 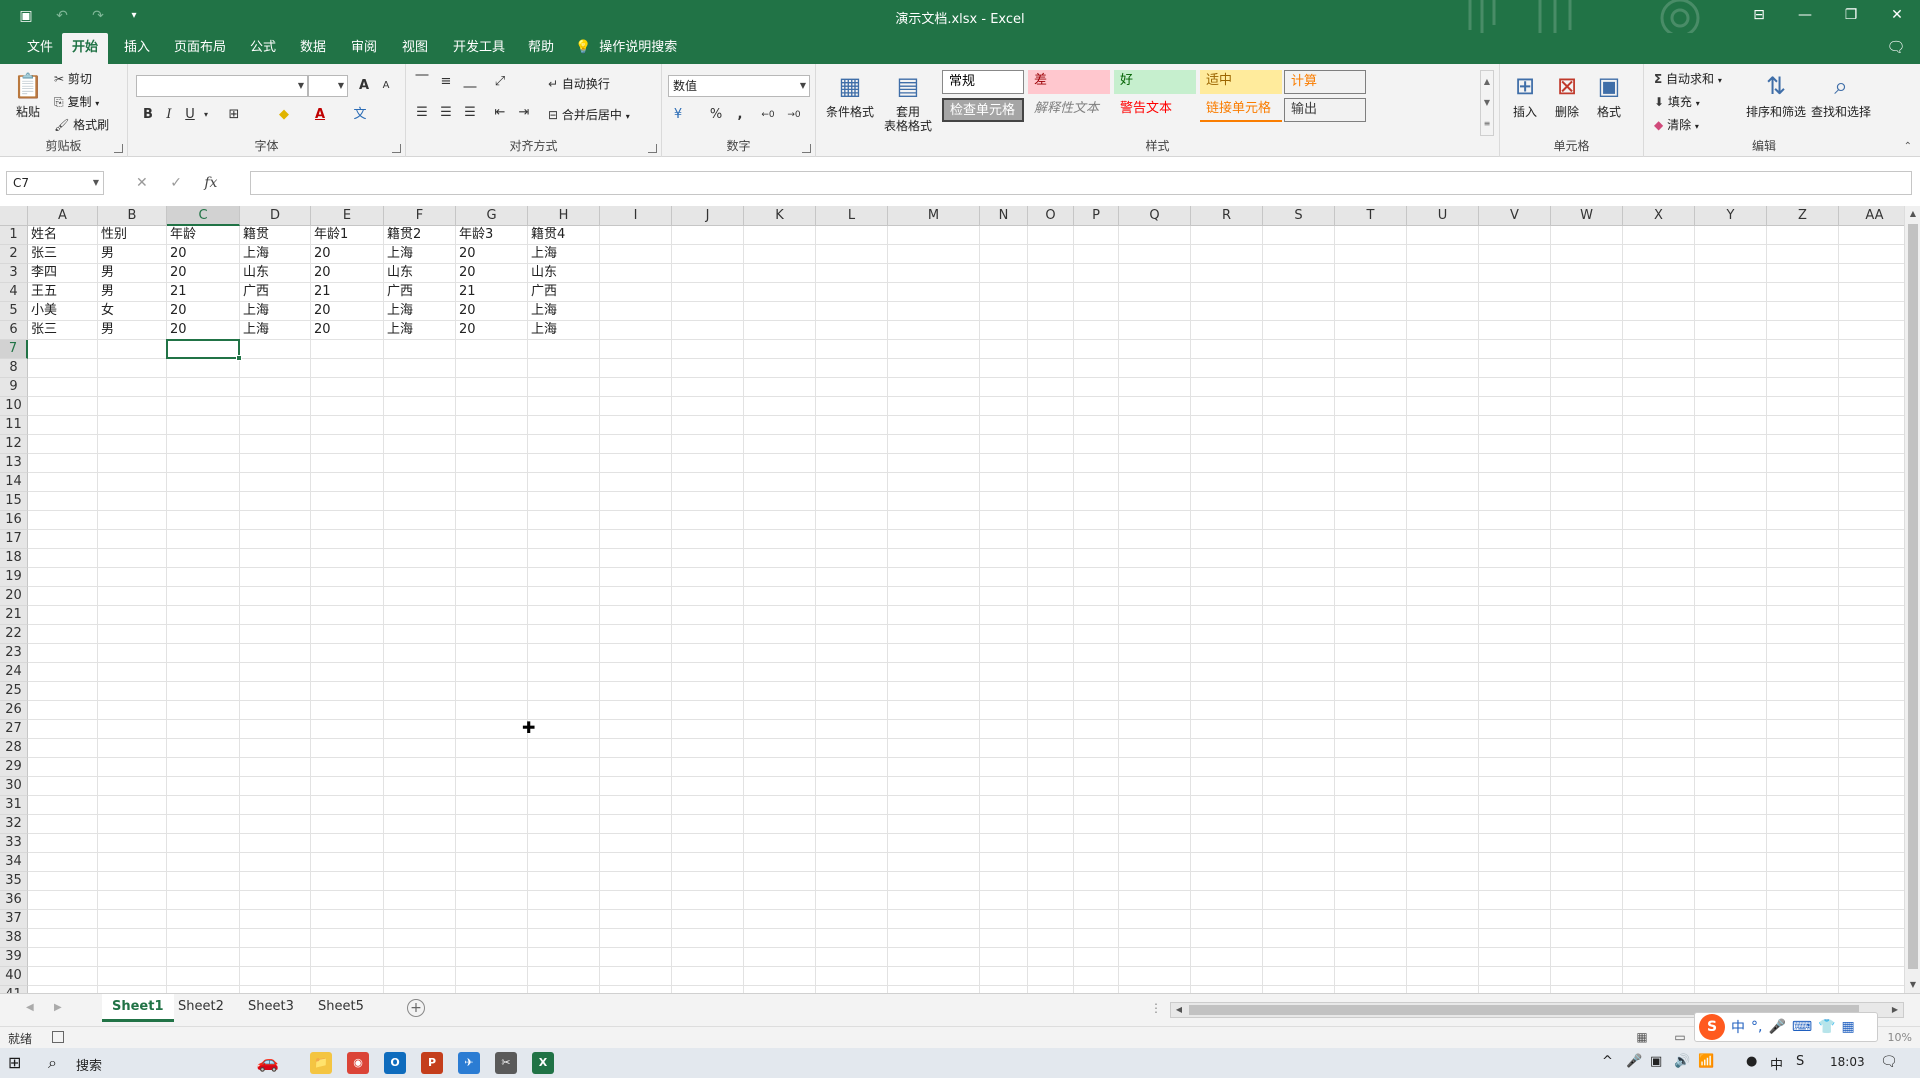 I want to click on cell-s6, so click(x=1299, y=330).